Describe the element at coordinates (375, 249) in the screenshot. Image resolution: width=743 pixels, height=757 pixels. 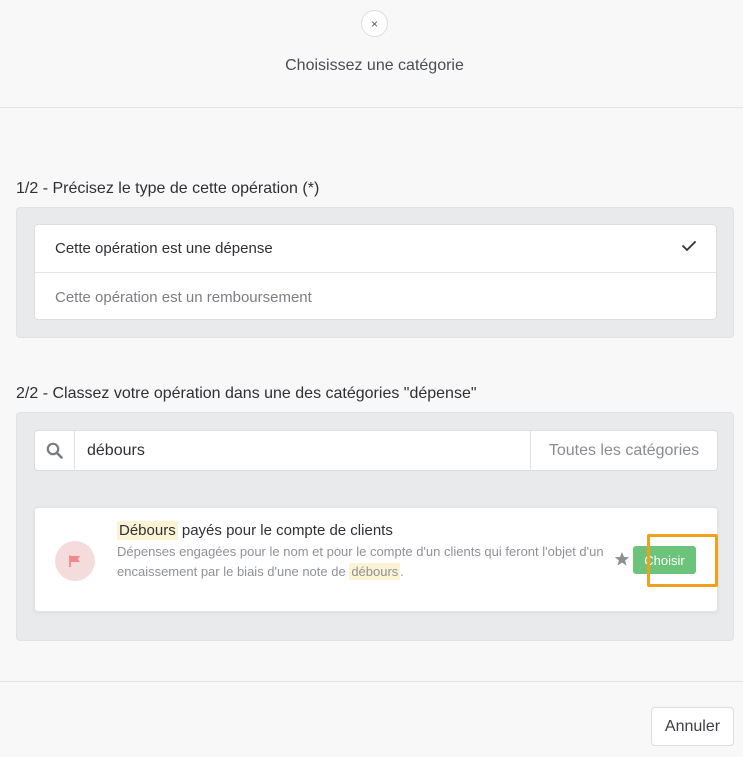
I see `option-expense: Cette opération est une dépense` at that location.